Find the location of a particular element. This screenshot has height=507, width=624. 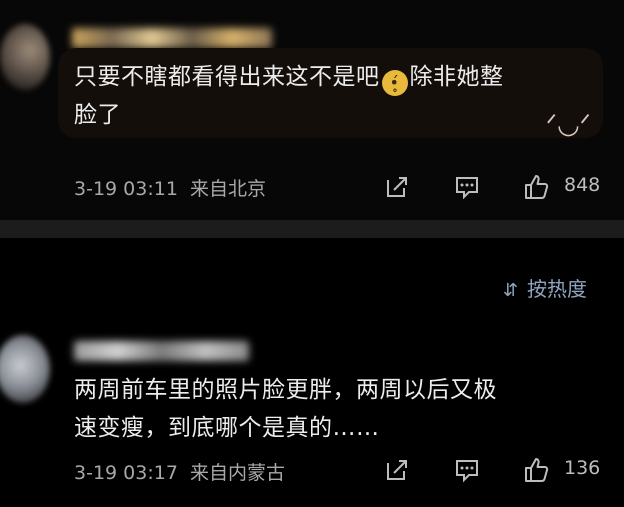

comment-text-part: 只要不瞎都看得出来这不是吧 is located at coordinates (227, 77).